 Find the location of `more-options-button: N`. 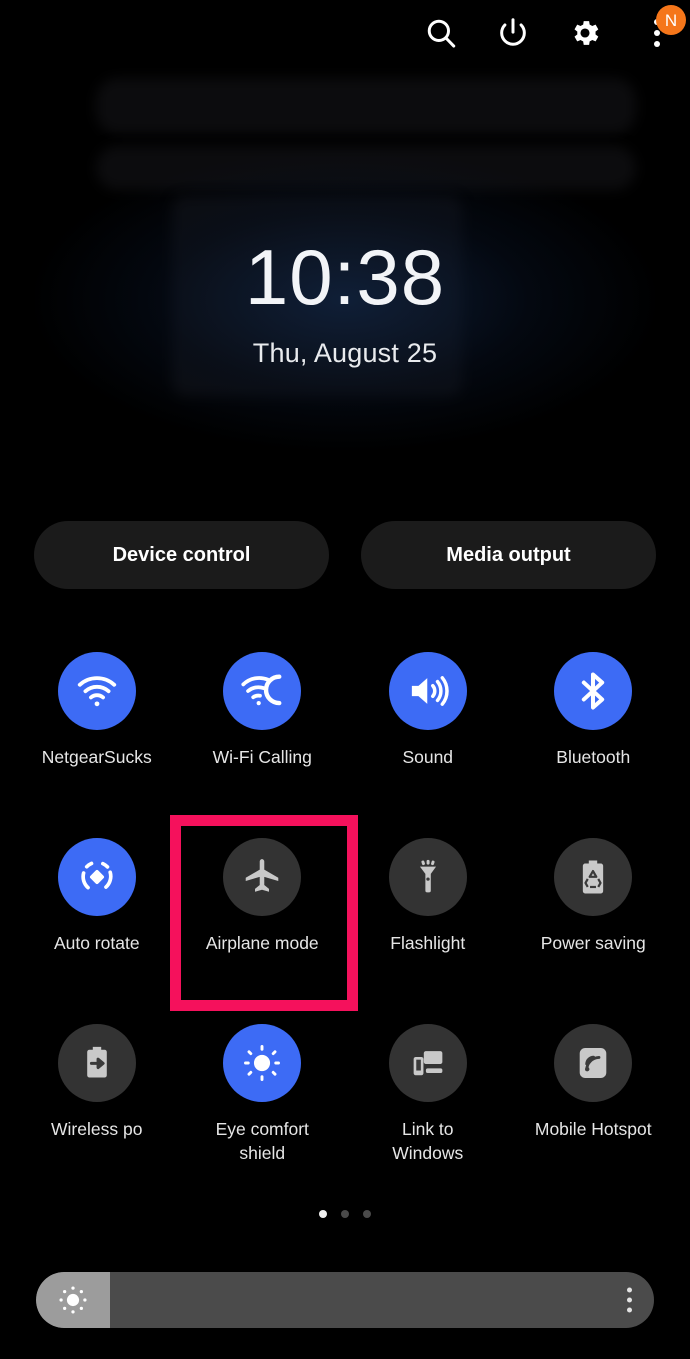

more-options-button: N is located at coordinates (662, 28).